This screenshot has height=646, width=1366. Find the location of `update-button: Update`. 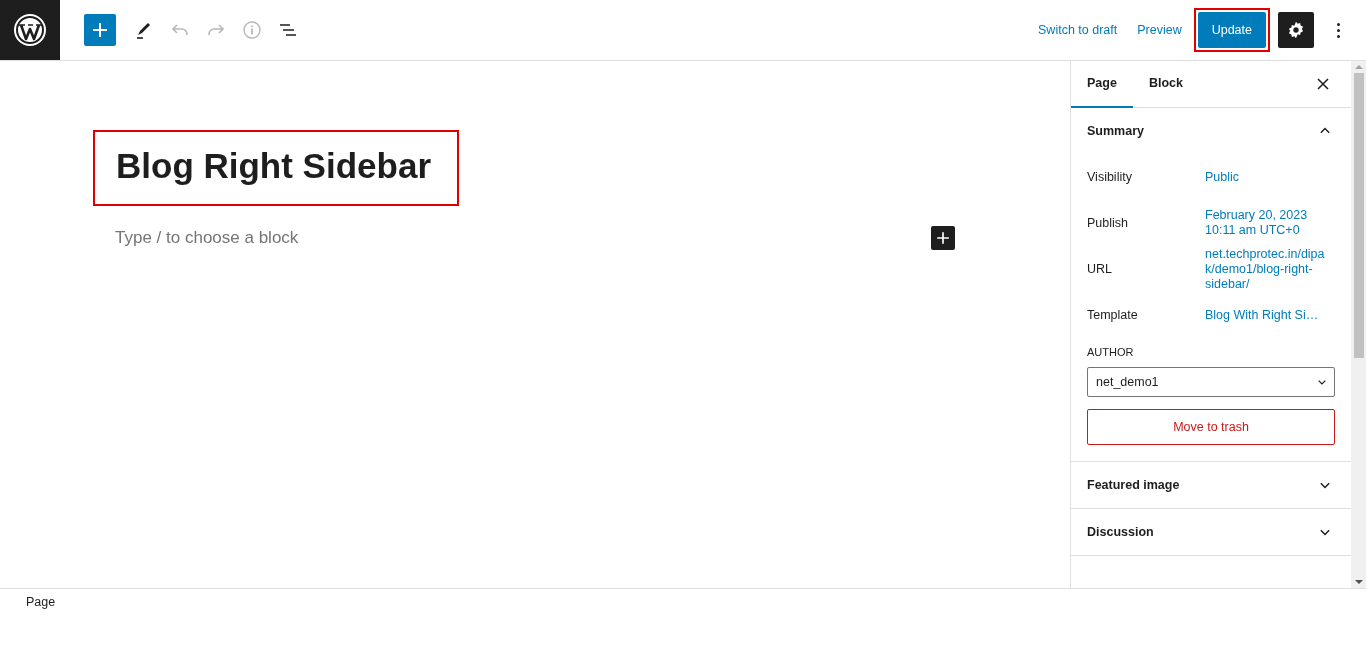

update-button: Update is located at coordinates (1231, 30).